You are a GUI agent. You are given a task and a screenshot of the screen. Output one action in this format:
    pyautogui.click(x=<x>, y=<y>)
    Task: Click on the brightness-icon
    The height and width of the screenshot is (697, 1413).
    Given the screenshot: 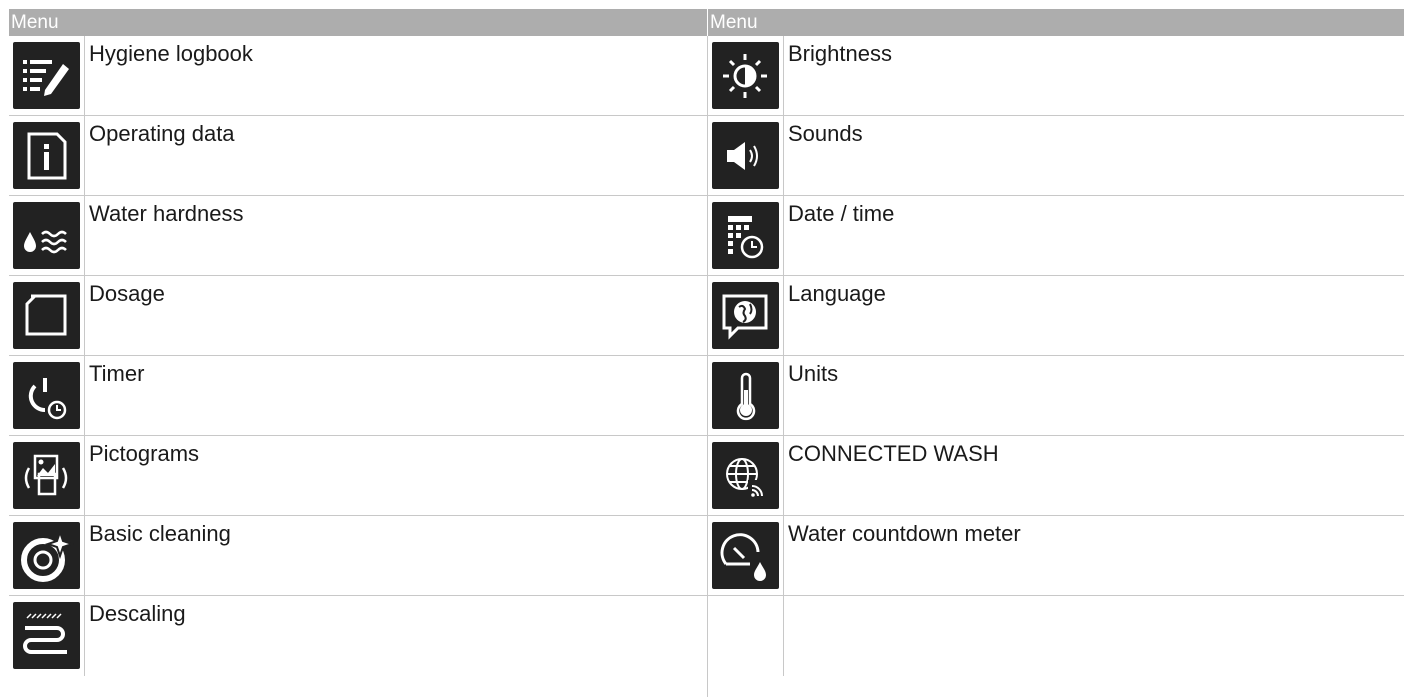 What is the action you would take?
    pyautogui.click(x=745, y=75)
    